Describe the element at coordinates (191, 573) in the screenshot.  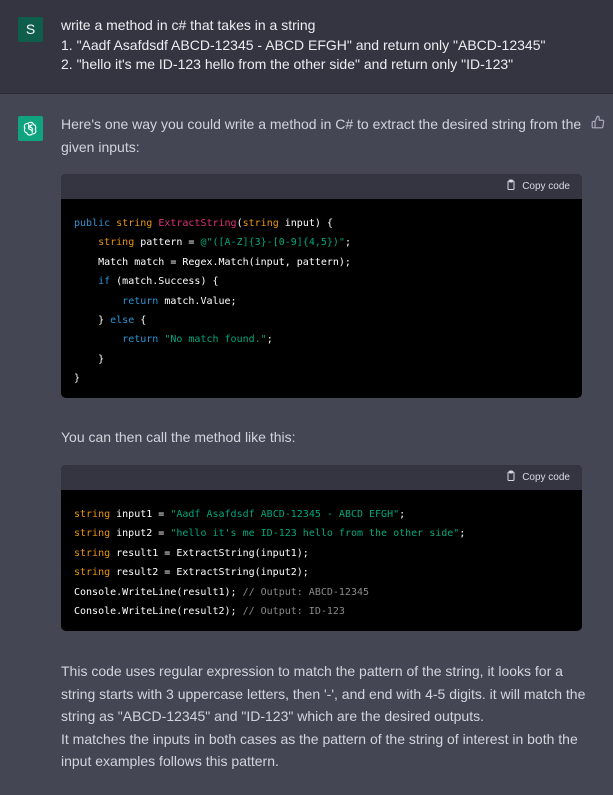
I see `code-line: string result2 = ExtractString(input2);` at that location.